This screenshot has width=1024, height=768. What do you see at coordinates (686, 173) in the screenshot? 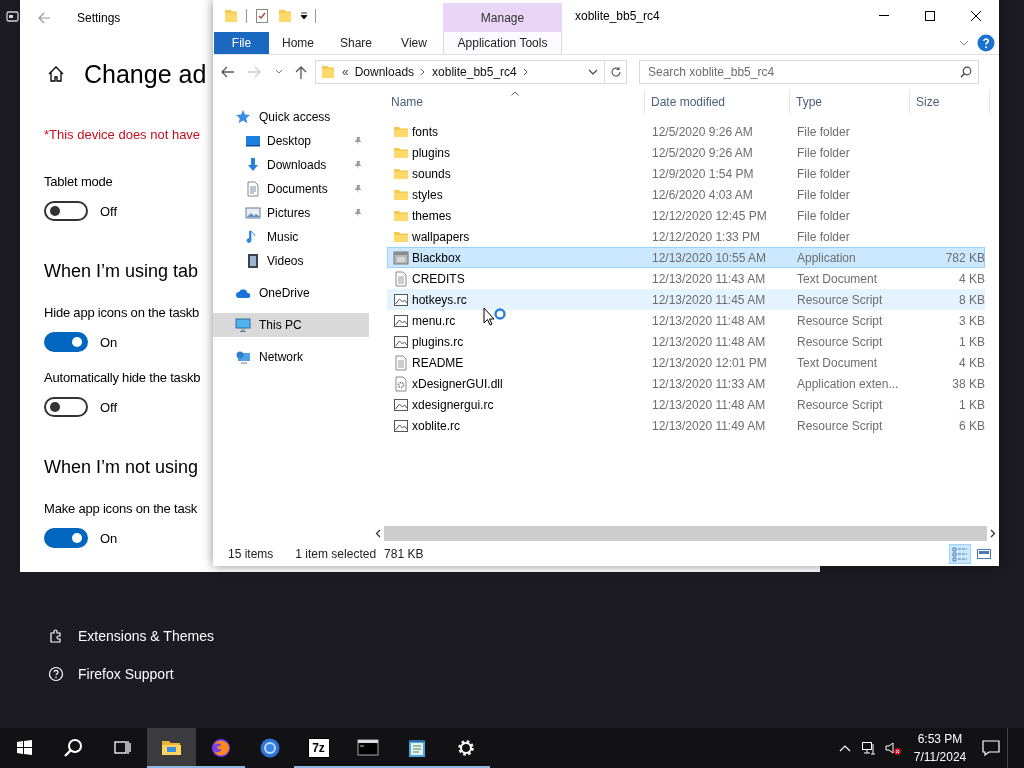
I see `file-row: sounds 12/9/2020 1:54 PM File folder` at bounding box center [686, 173].